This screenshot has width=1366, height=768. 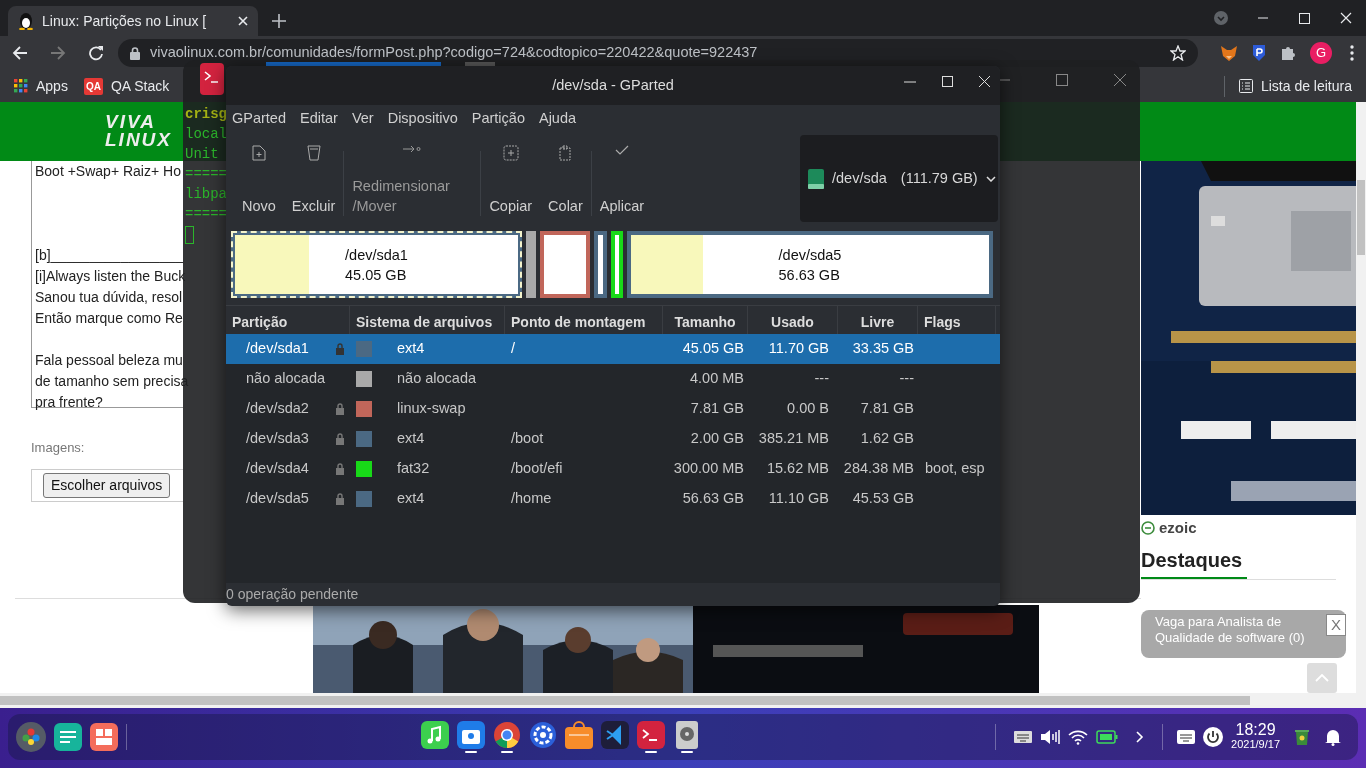 What do you see at coordinates (259, 119) in the screenshot?
I see `menu-item: GParted` at bounding box center [259, 119].